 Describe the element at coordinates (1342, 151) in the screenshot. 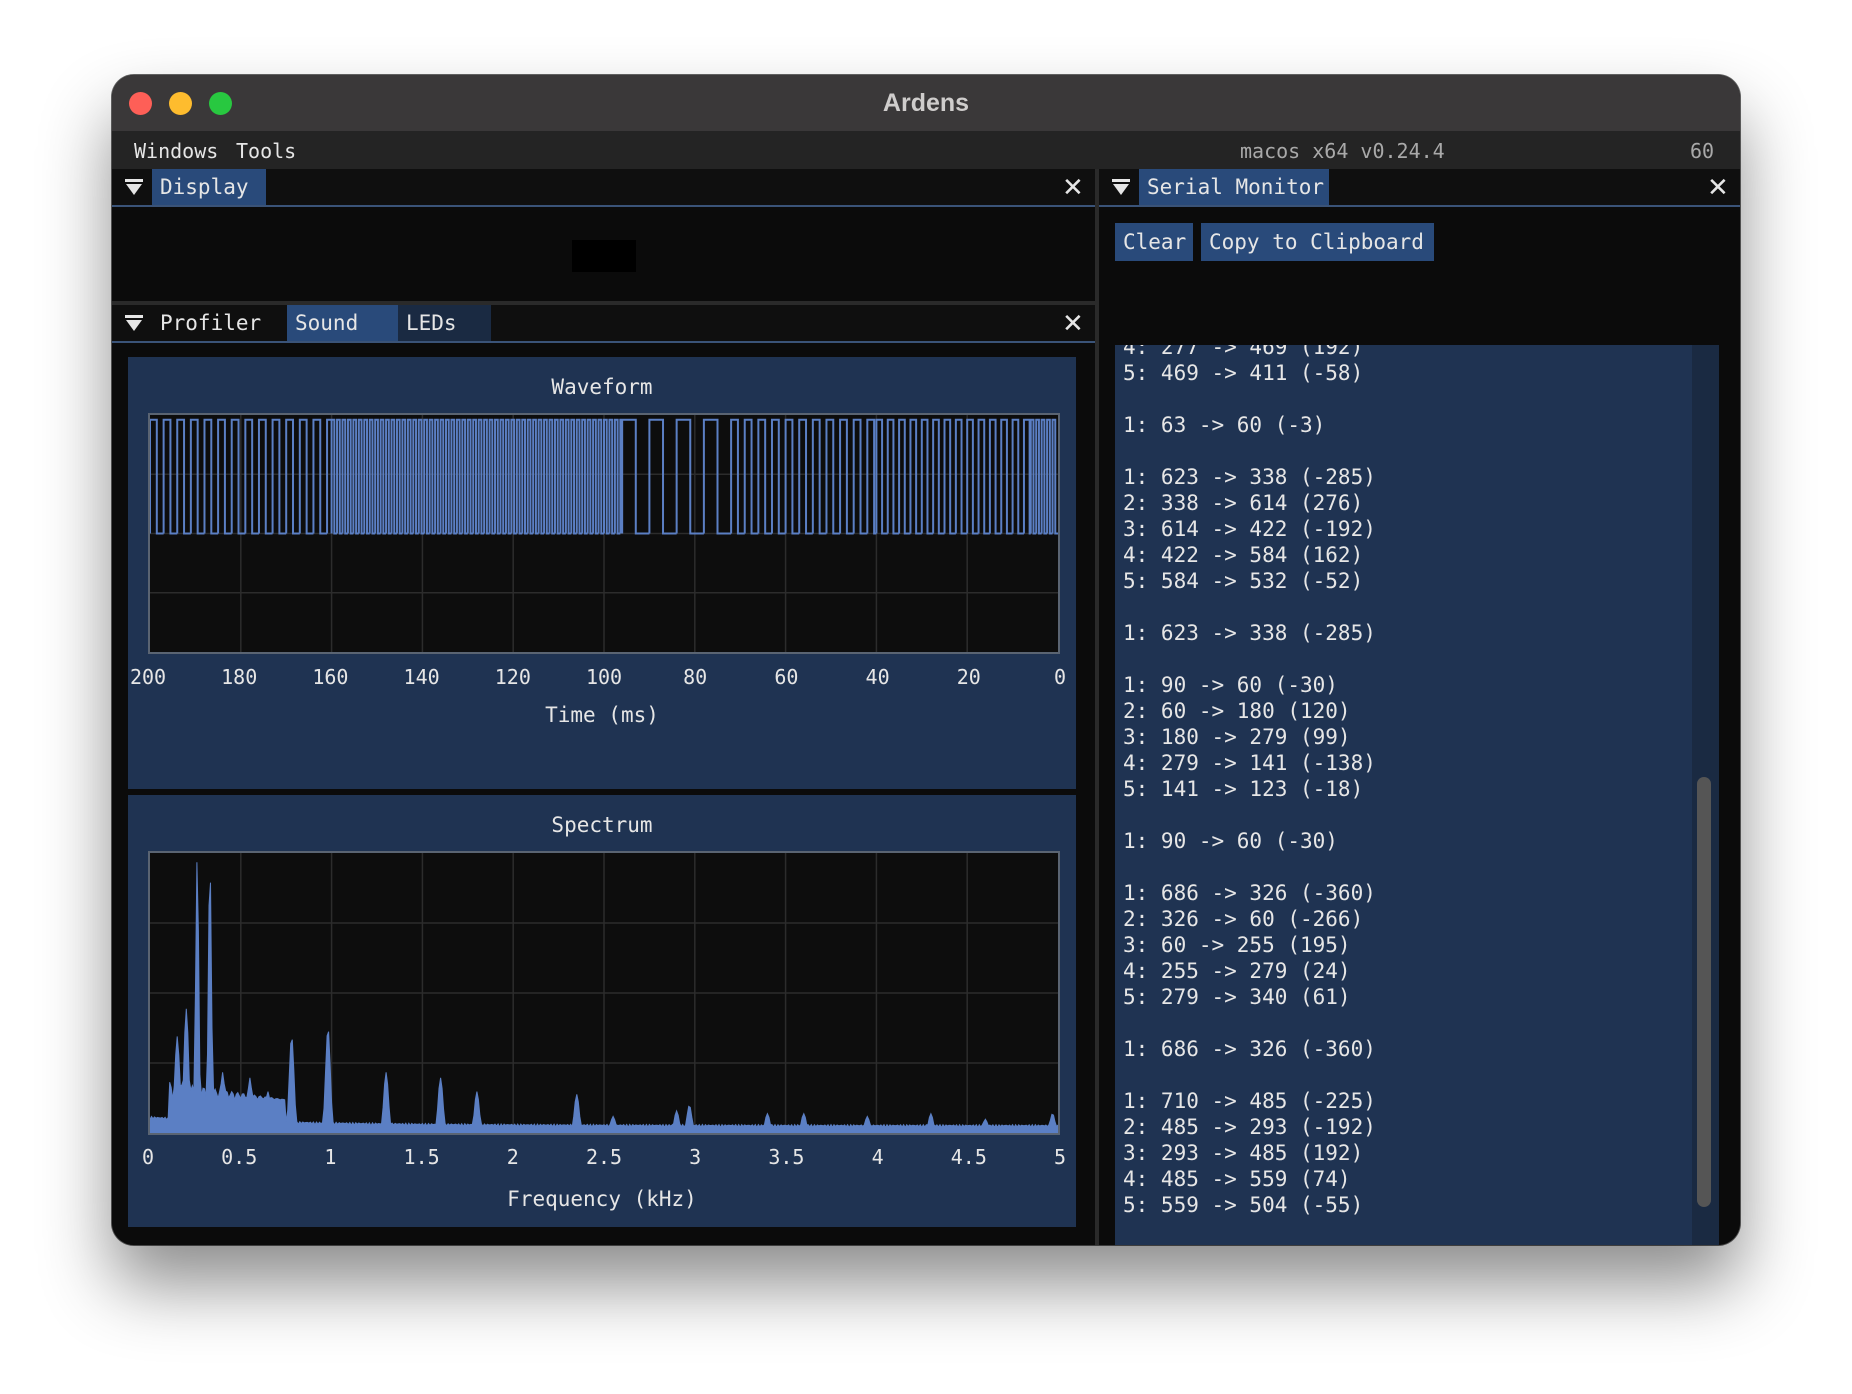

I see `version-label: macos x64 v0.24.4` at that location.